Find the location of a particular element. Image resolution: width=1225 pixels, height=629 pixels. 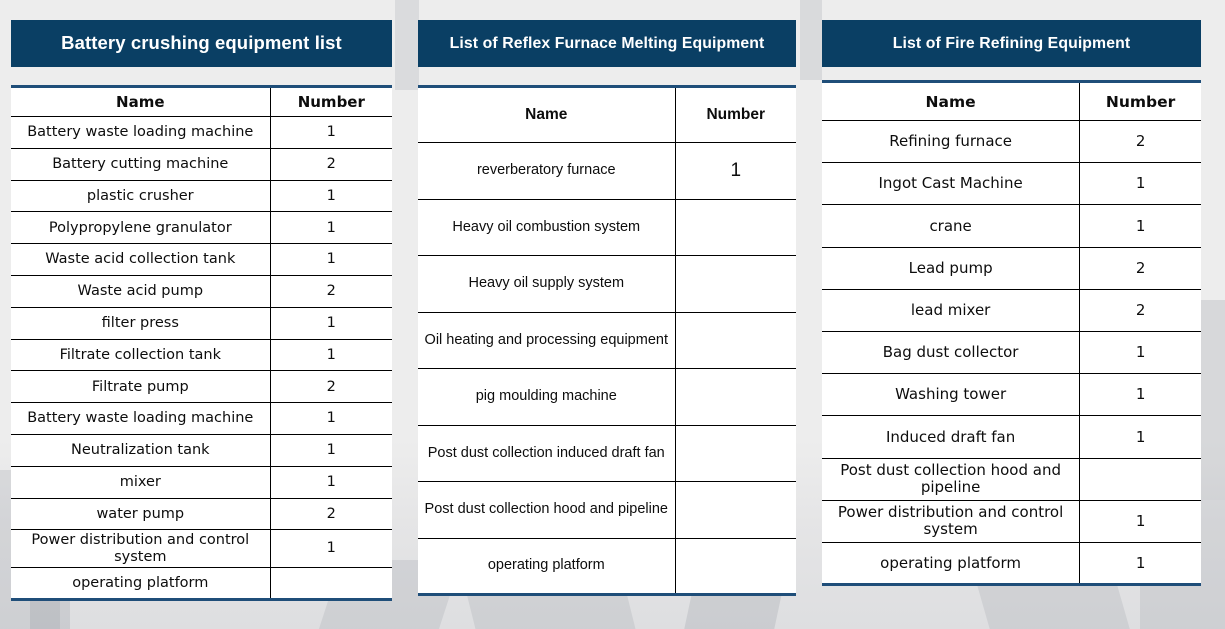

cell-name: Filtrate pump is located at coordinates (141, 387).